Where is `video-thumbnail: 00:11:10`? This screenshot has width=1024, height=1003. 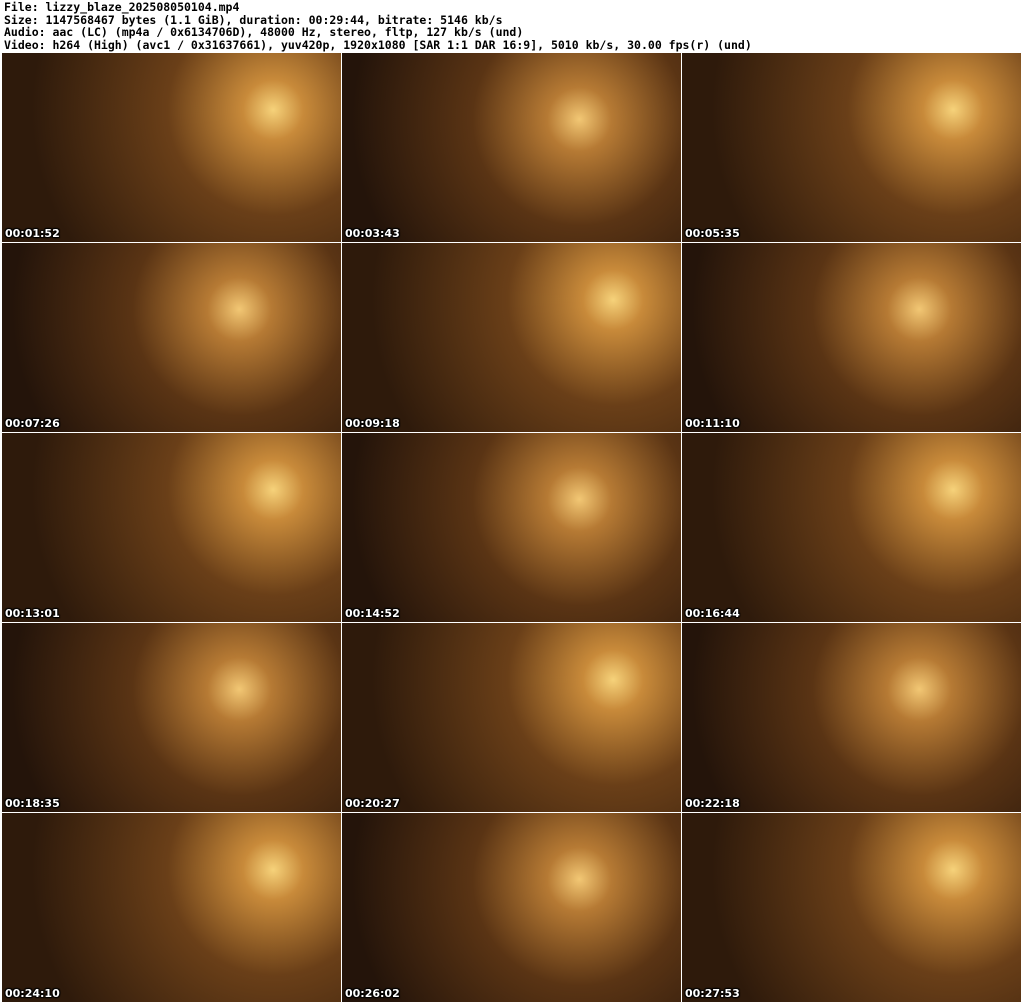 video-thumbnail: 00:11:10 is located at coordinates (851, 337).